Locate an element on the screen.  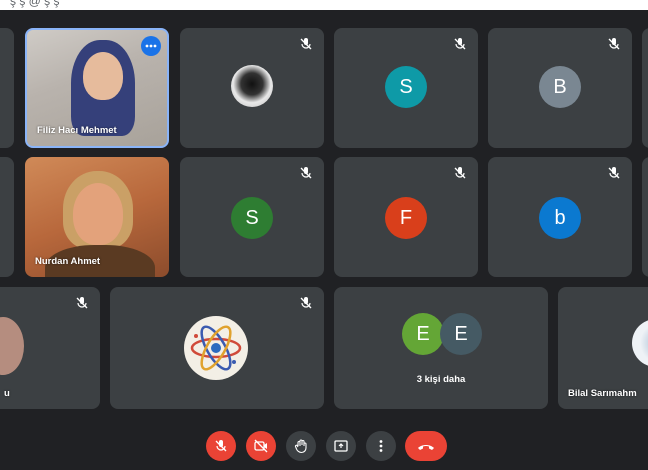
participant-tile-12: Bilal Sarımahm is located at coordinates (603, 348).